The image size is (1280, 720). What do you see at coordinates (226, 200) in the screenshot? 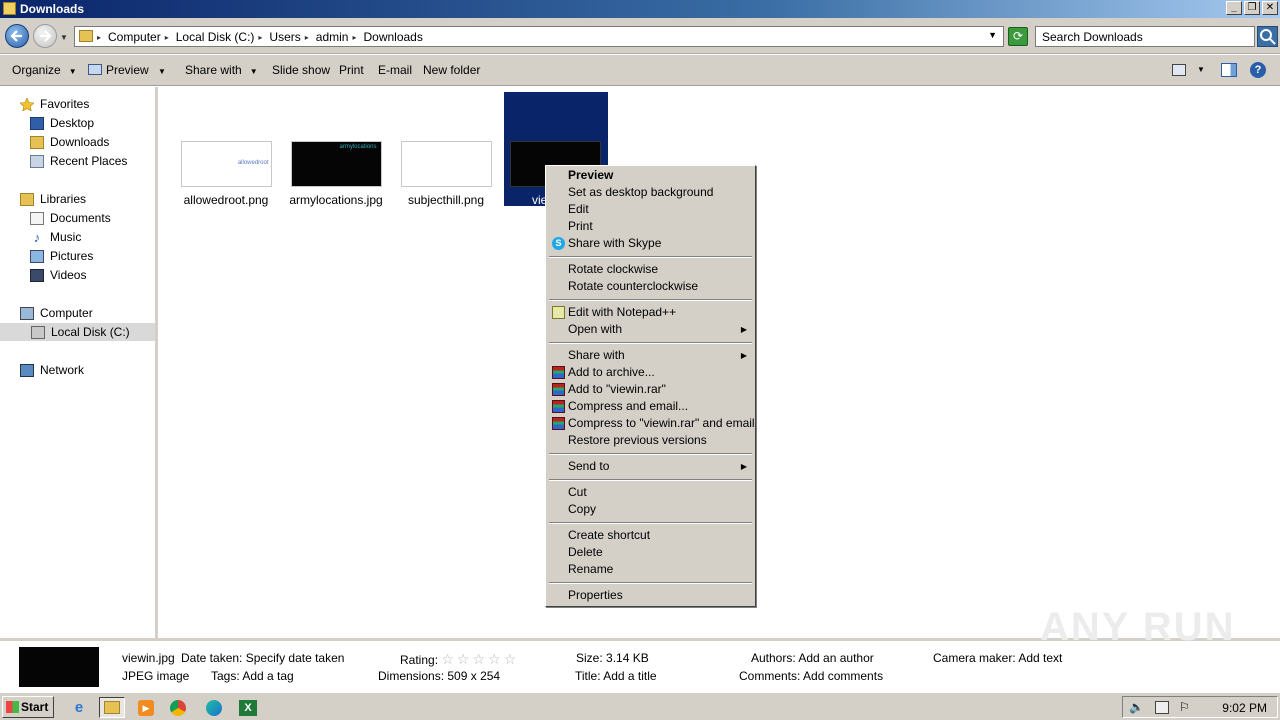
I see `file-name: allowedroot.png` at bounding box center [226, 200].